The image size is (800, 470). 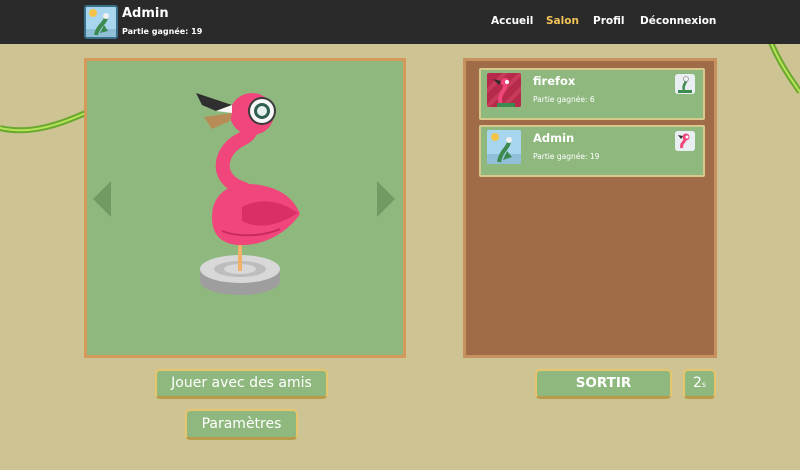 What do you see at coordinates (592, 94) in the screenshot?
I see `player-card: firefox Partie gagnée: 6` at bounding box center [592, 94].